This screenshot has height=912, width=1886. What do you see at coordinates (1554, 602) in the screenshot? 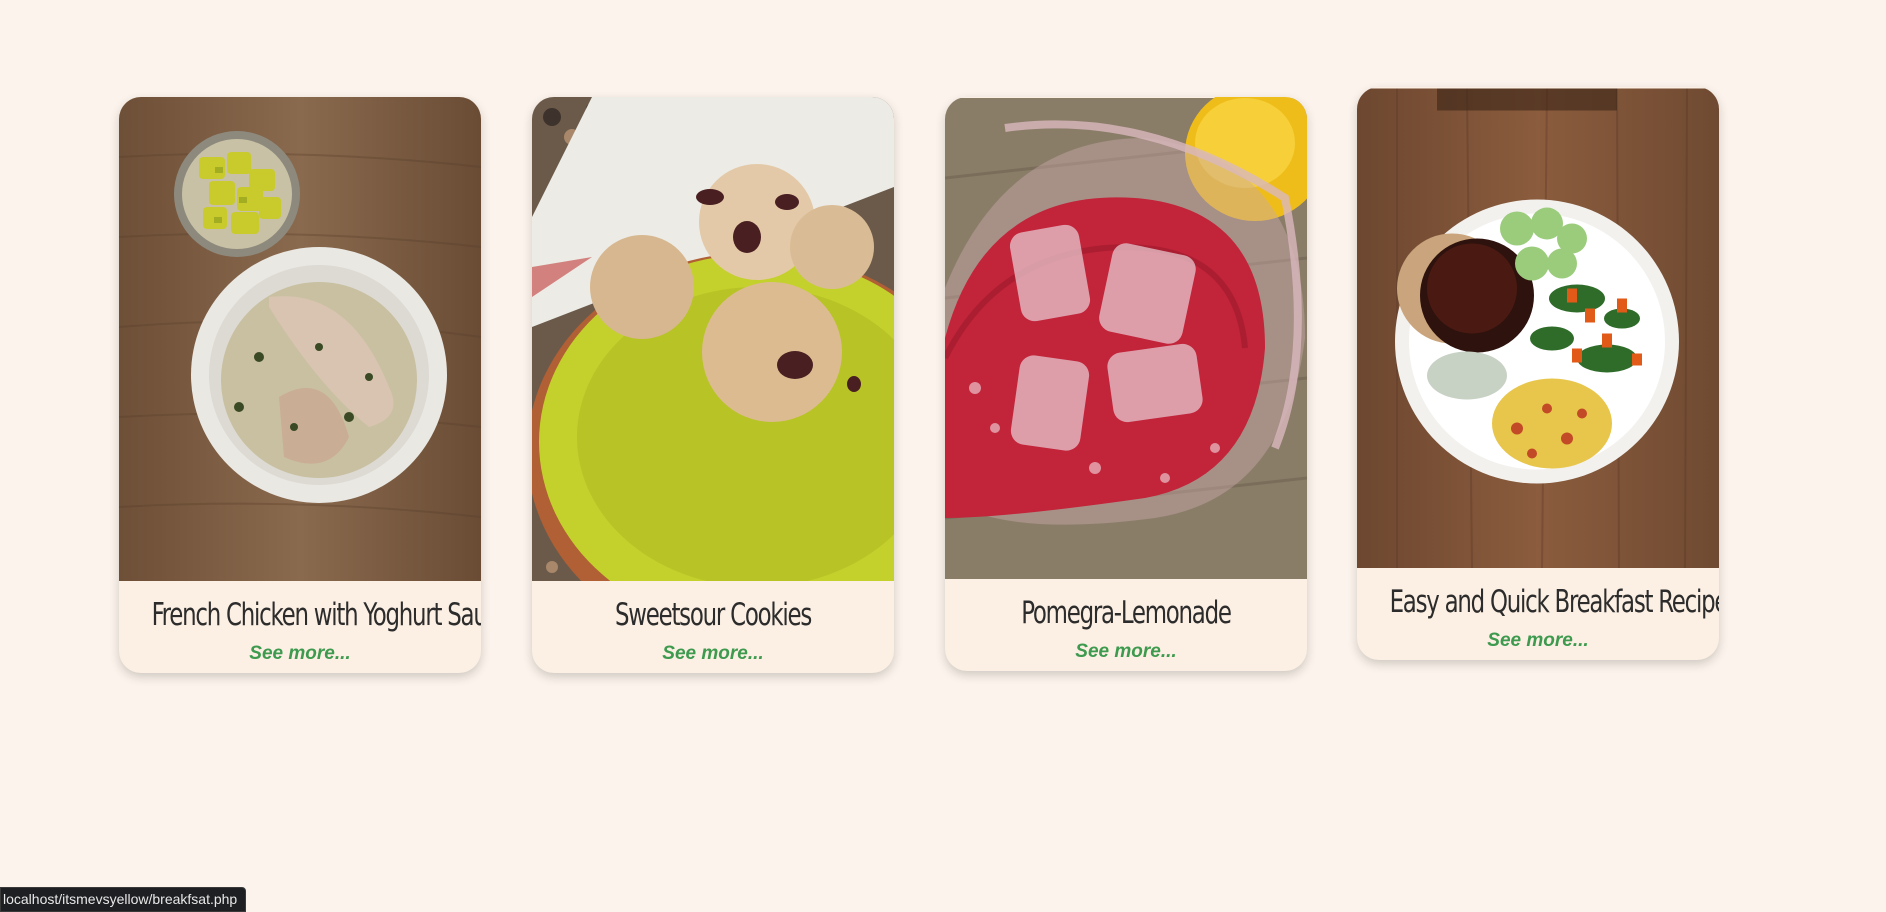
I see `recipe-title: Easy and Quick Breakfast Recipes` at bounding box center [1554, 602].